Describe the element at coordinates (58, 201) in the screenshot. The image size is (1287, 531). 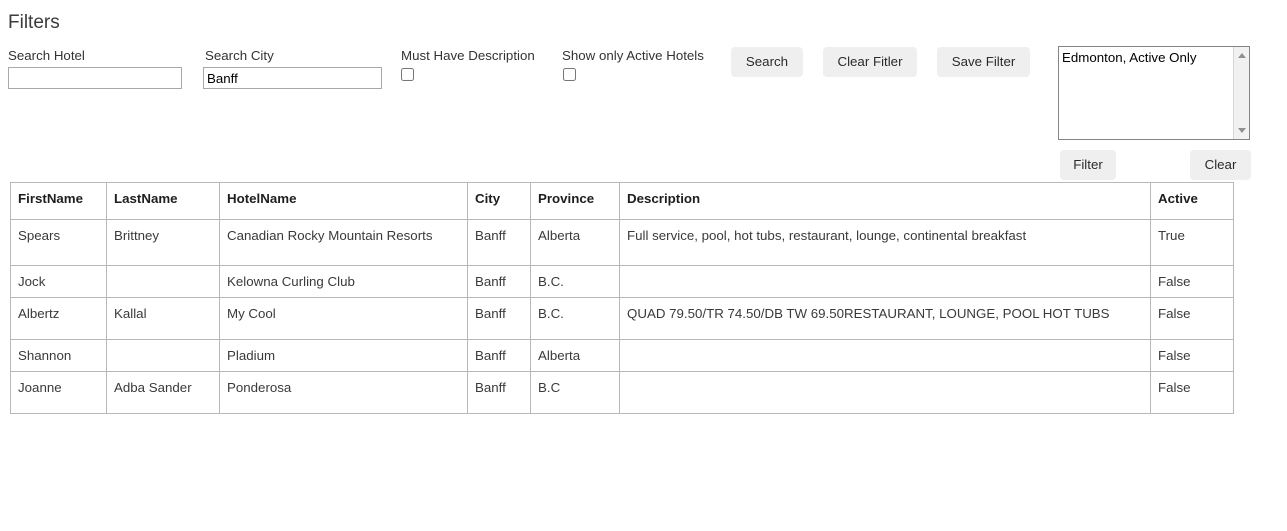
I see `column-header-firstname: FirstName` at that location.